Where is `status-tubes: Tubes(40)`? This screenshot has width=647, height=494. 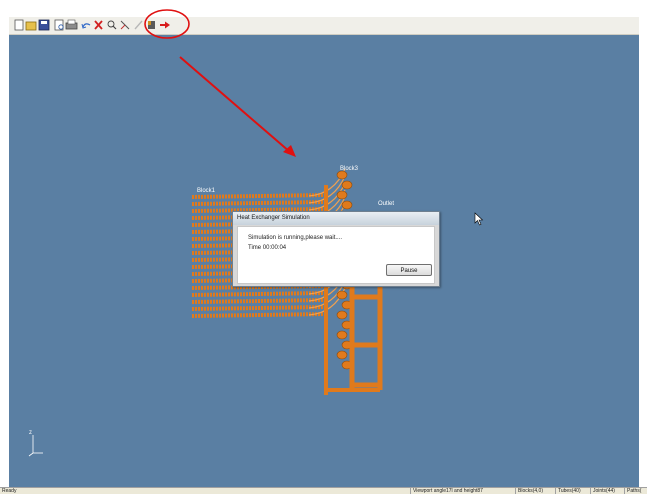
status-tubes: Tubes(40) is located at coordinates (568, 491).